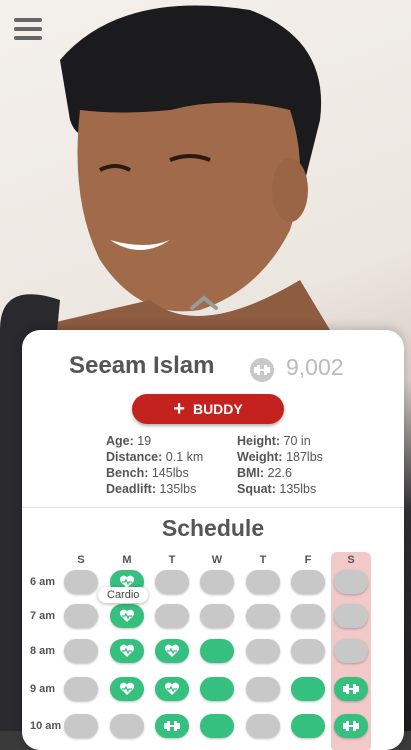  What do you see at coordinates (123, 595) in the screenshot?
I see `cardio-tooltip: Cardio` at bounding box center [123, 595].